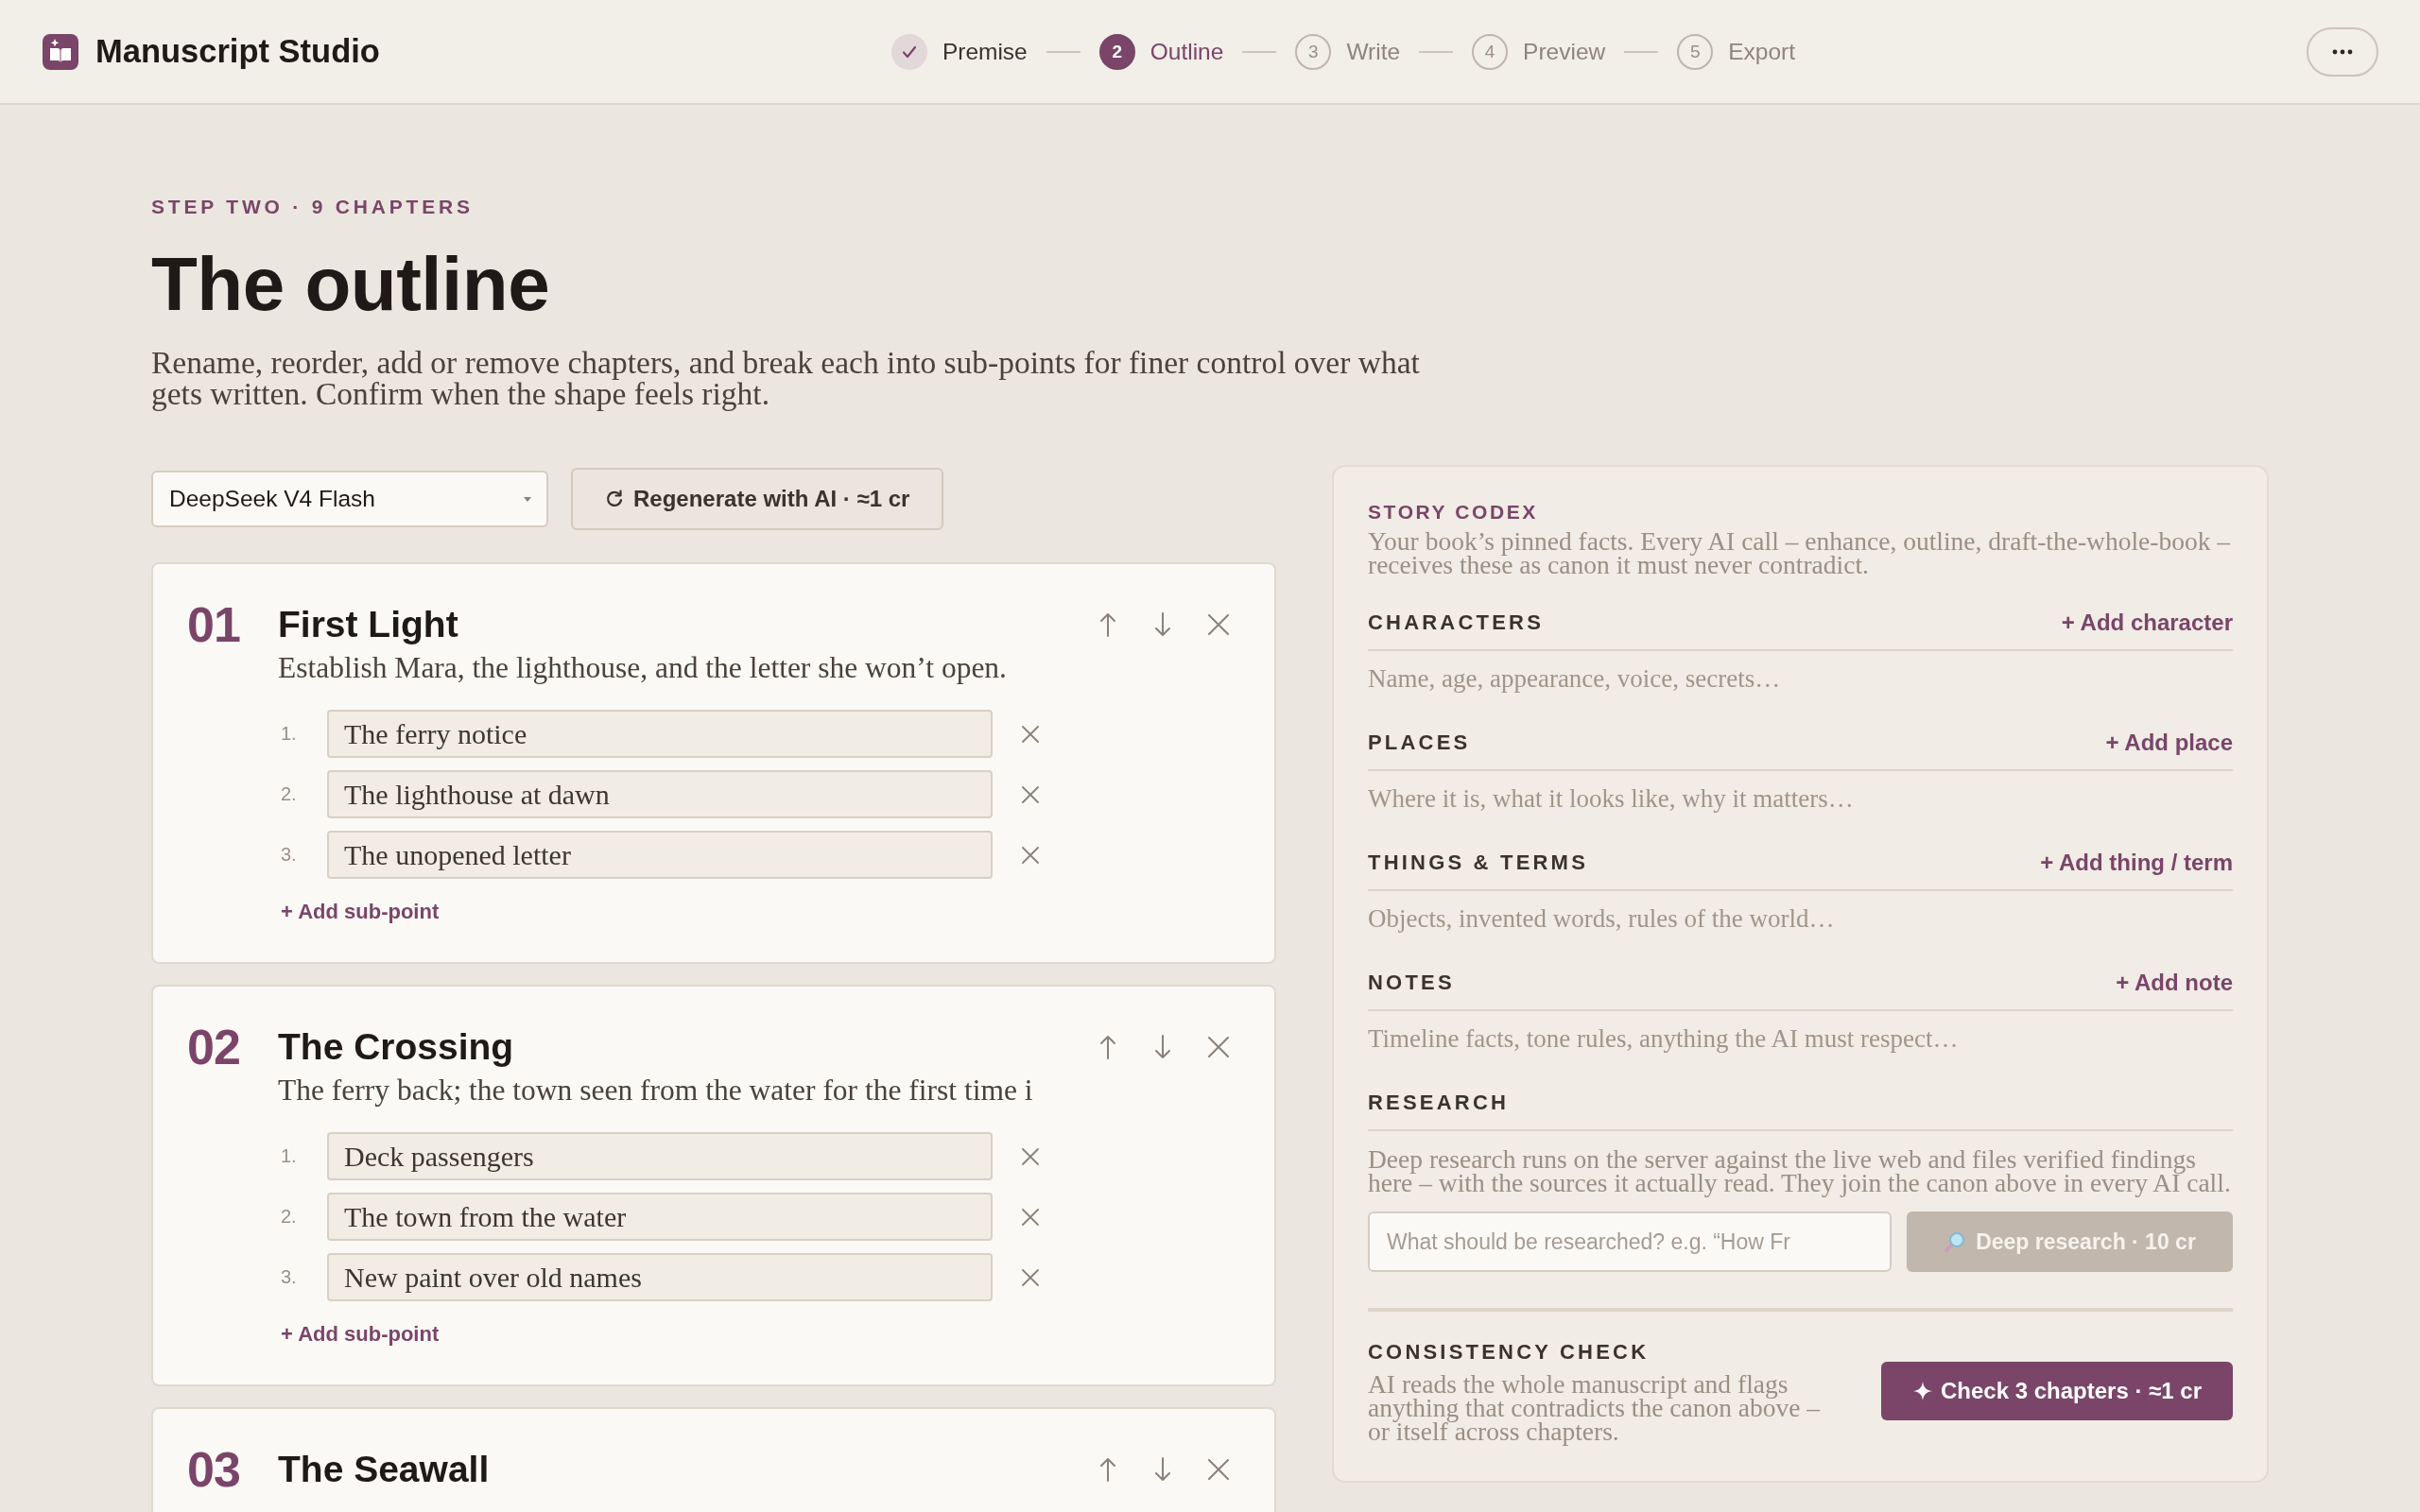 The height and width of the screenshot is (1512, 2420). I want to click on refresh-icon, so click(614, 499).